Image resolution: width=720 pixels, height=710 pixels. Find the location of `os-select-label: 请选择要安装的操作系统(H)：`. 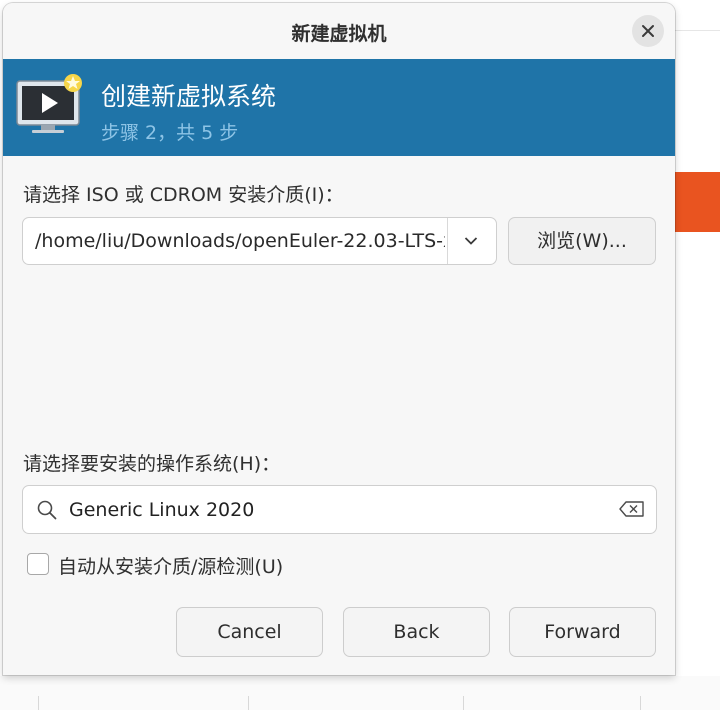

os-select-label: 请选择要安装的操作系统(H)： is located at coordinates (152, 464).